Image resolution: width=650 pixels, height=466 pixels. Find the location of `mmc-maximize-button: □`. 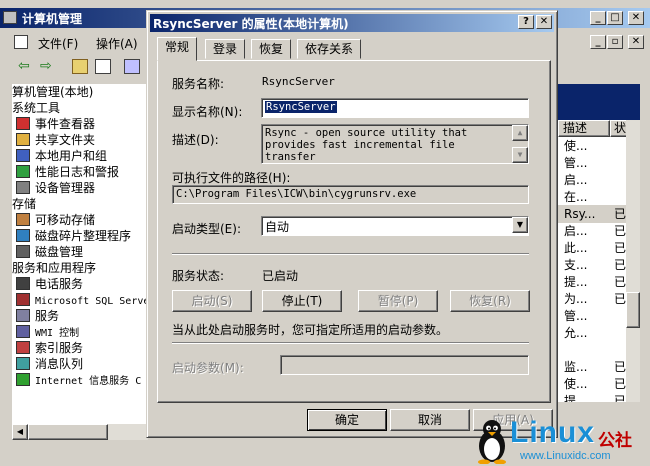

mmc-maximize-button: □ is located at coordinates (615, 18).